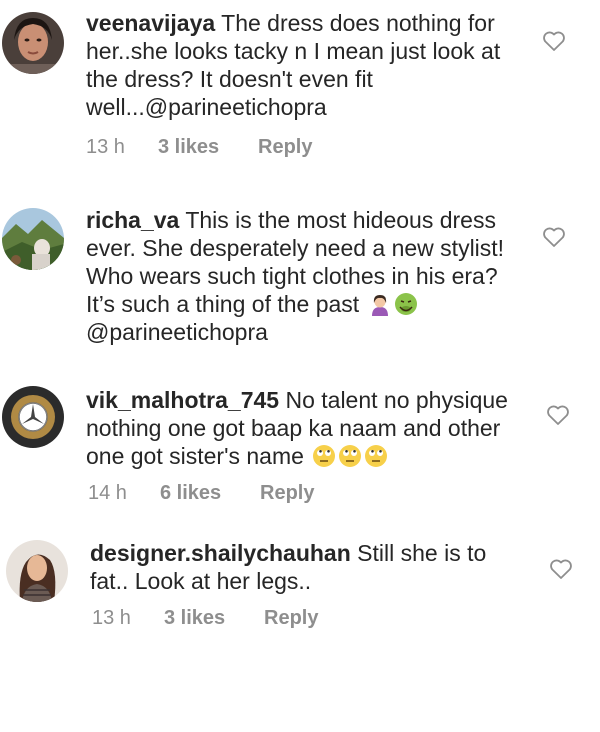 The height and width of the screenshot is (732, 600). Describe the element at coordinates (379, 305) in the screenshot. I see `woman-tipping-hand-emoji` at that location.